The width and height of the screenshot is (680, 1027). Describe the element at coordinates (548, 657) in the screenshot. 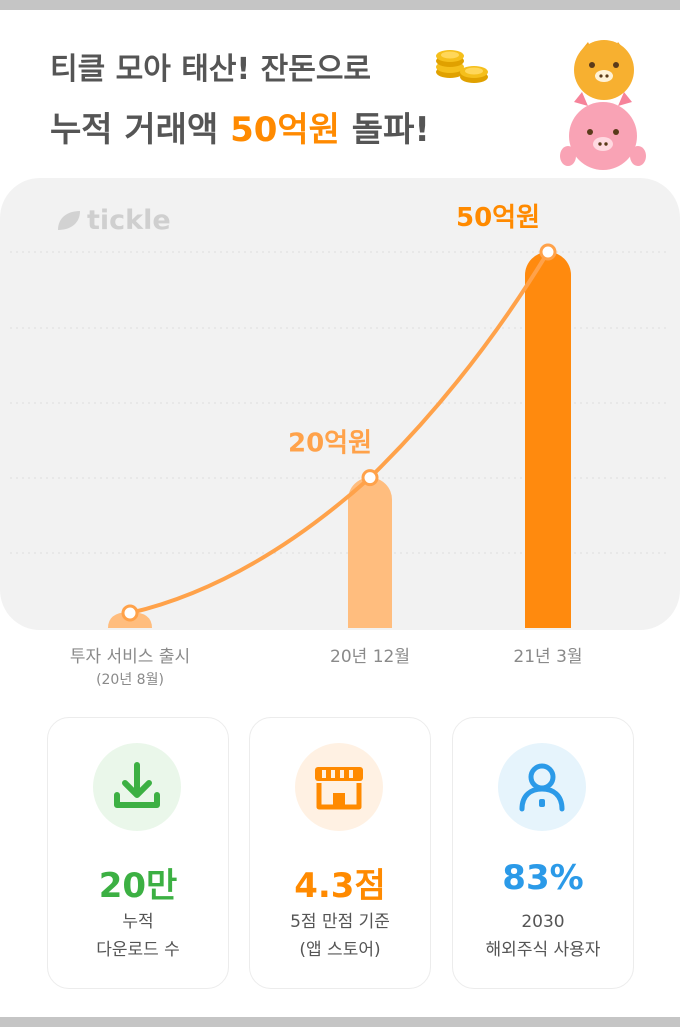

I see `x-label-mar-2021: 21년 3월` at that location.